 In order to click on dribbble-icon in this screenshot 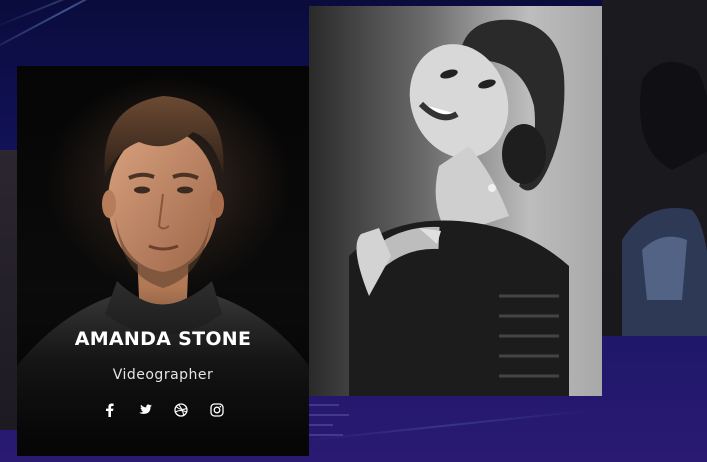, I will do `click(181, 410)`.